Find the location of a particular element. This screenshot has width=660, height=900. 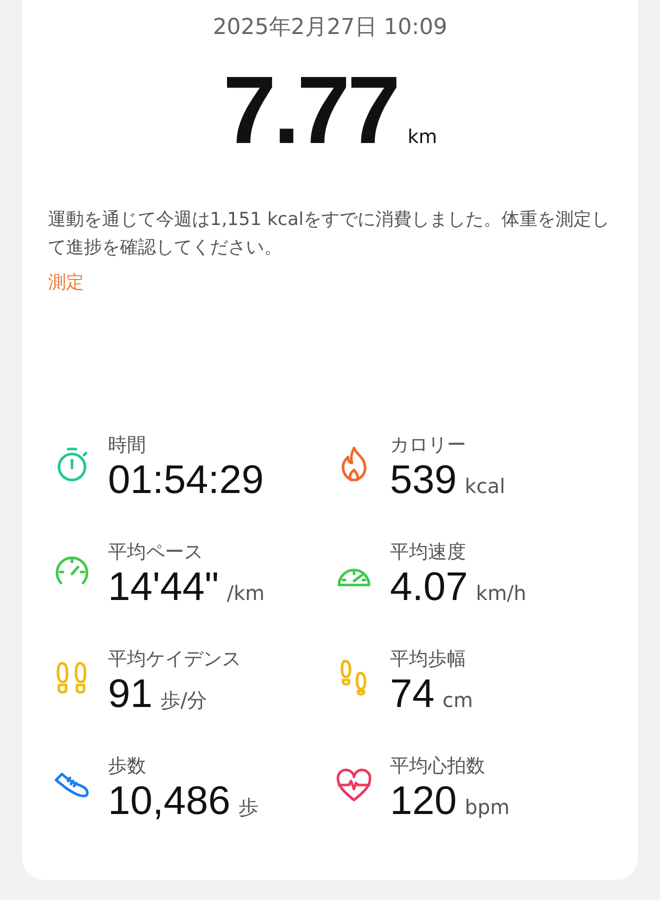

stat-unit: kcal is located at coordinates (485, 486).